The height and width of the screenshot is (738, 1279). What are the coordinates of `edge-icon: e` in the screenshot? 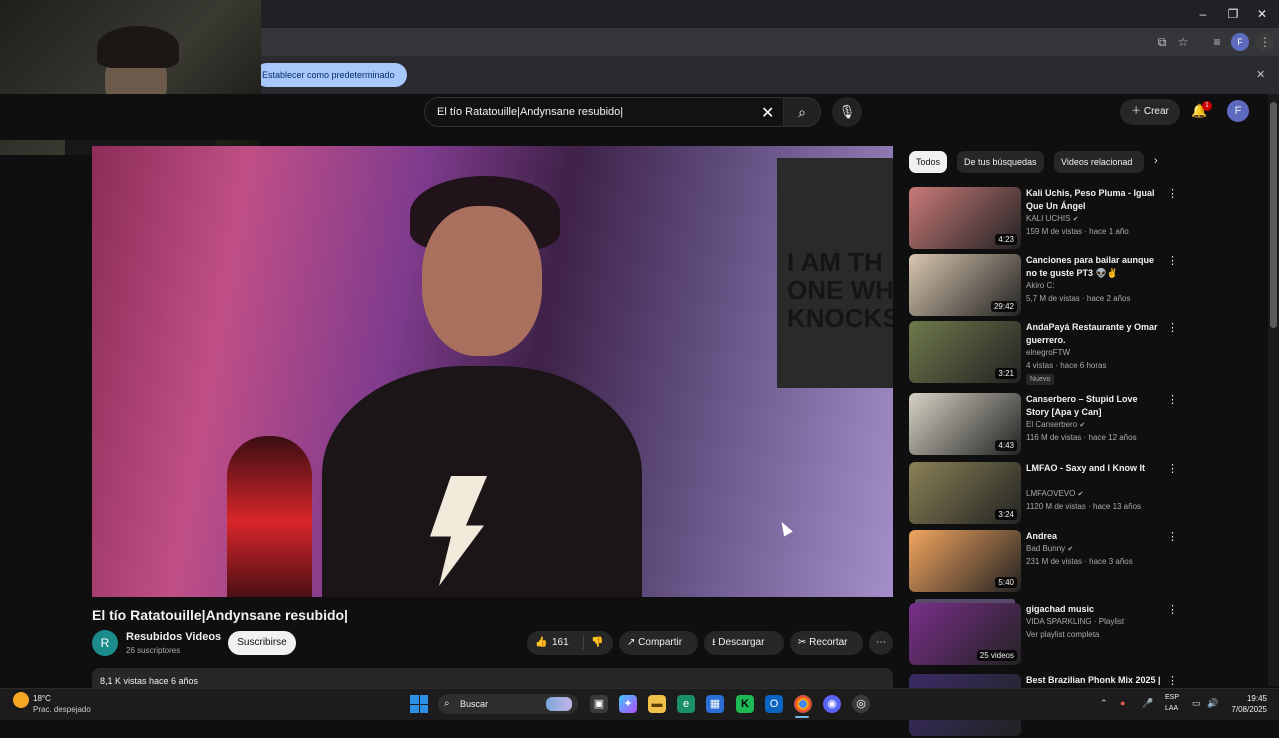 It's located at (686, 704).